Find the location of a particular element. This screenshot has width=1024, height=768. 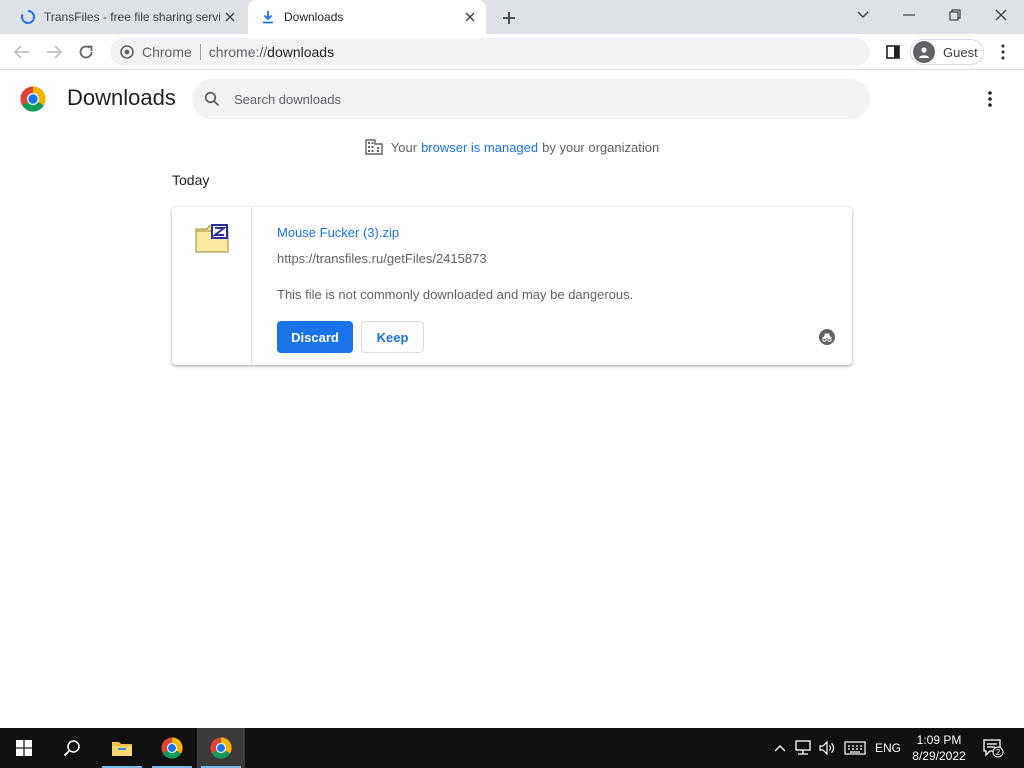

new-tab-button is located at coordinates (509, 18).